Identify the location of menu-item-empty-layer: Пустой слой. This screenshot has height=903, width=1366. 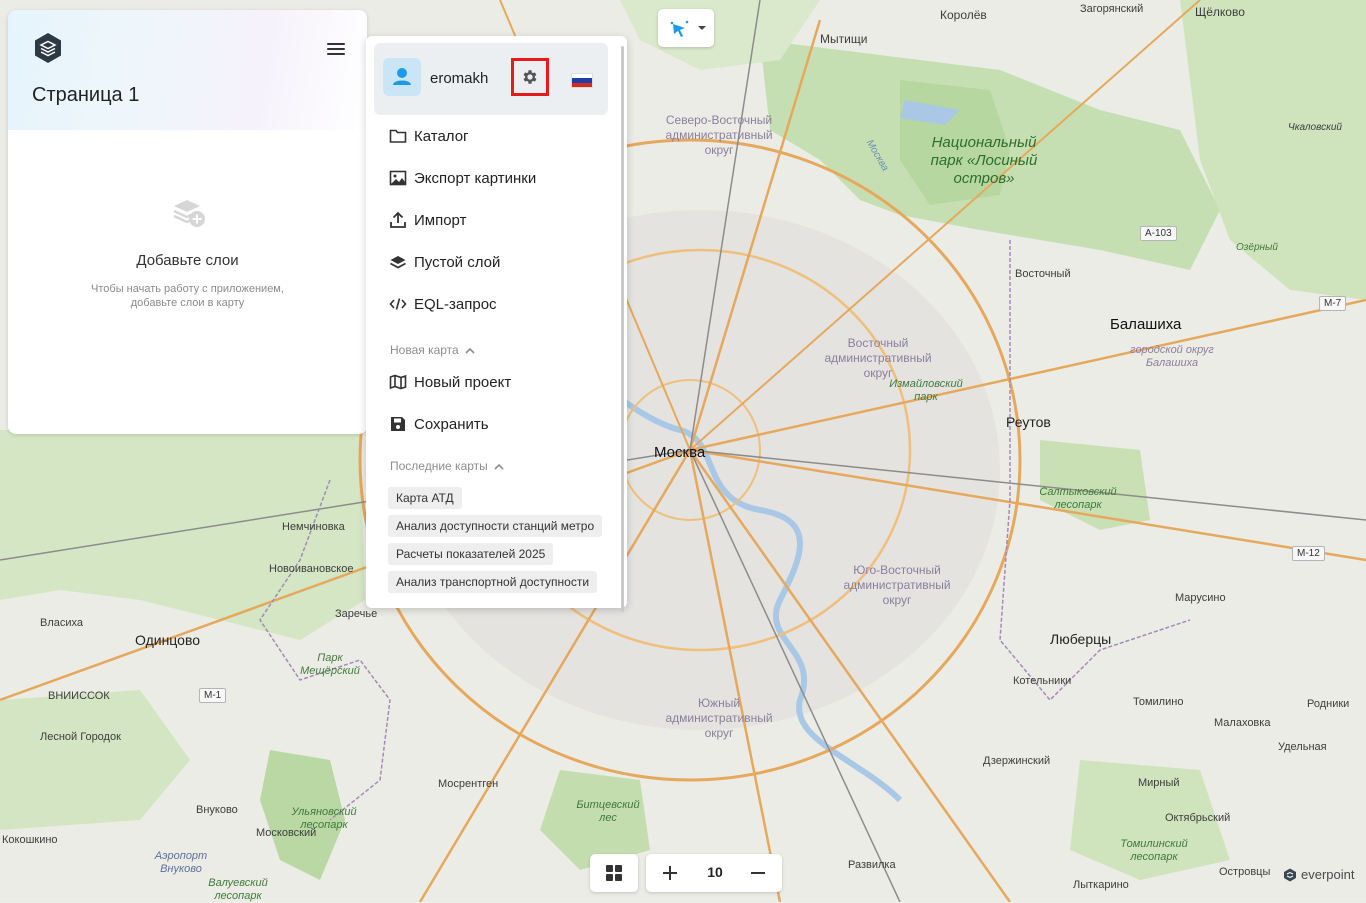
(444, 262).